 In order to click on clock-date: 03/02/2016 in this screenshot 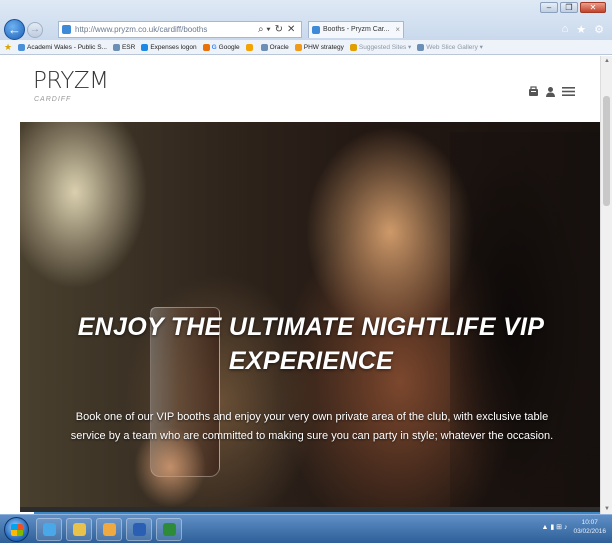, I will do `click(589, 531)`.